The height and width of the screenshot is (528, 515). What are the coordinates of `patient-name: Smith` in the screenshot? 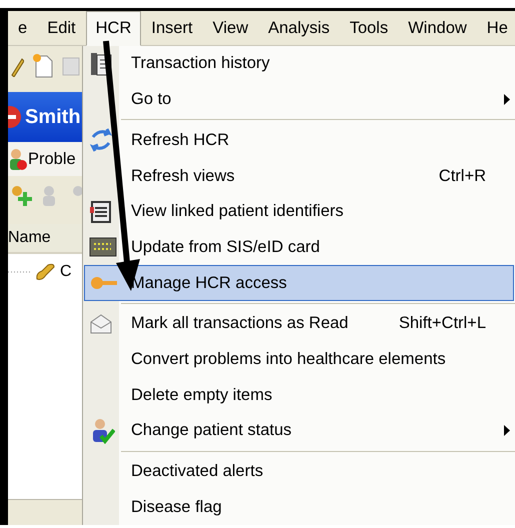 It's located at (53, 117).